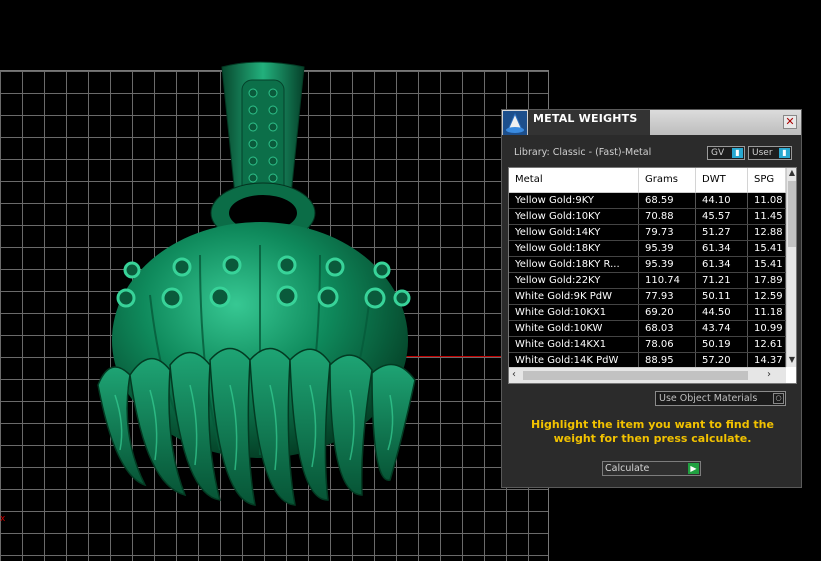 This screenshot has width=821, height=561. I want to click on chevron-down-icon: ○, so click(778, 398).